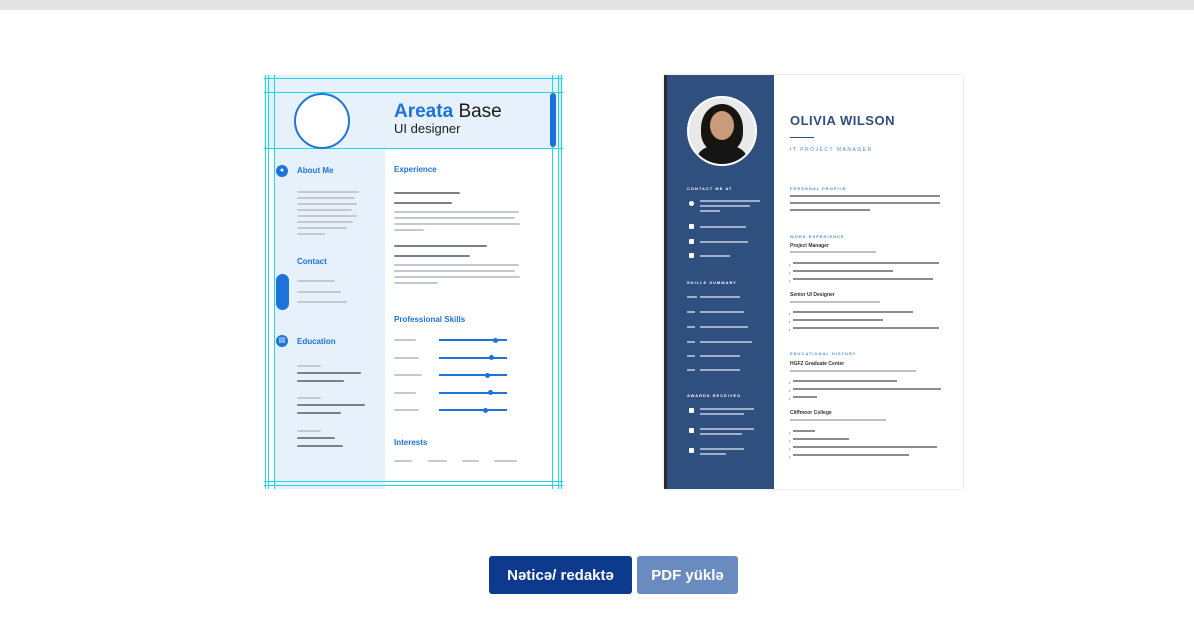 The height and width of the screenshot is (633, 1194). Describe the element at coordinates (687, 575) in the screenshot. I see `pdf-download-button: PDF yüklə` at that location.